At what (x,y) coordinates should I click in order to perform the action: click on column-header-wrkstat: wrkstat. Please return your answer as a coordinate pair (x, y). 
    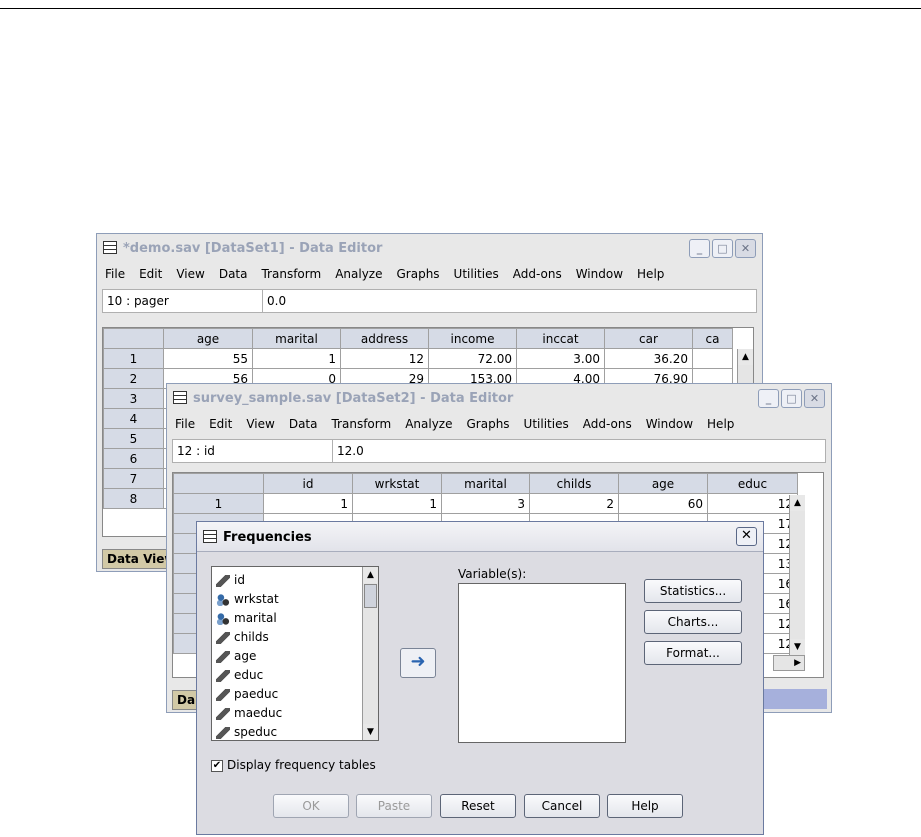
    Looking at the image, I should click on (397, 483).